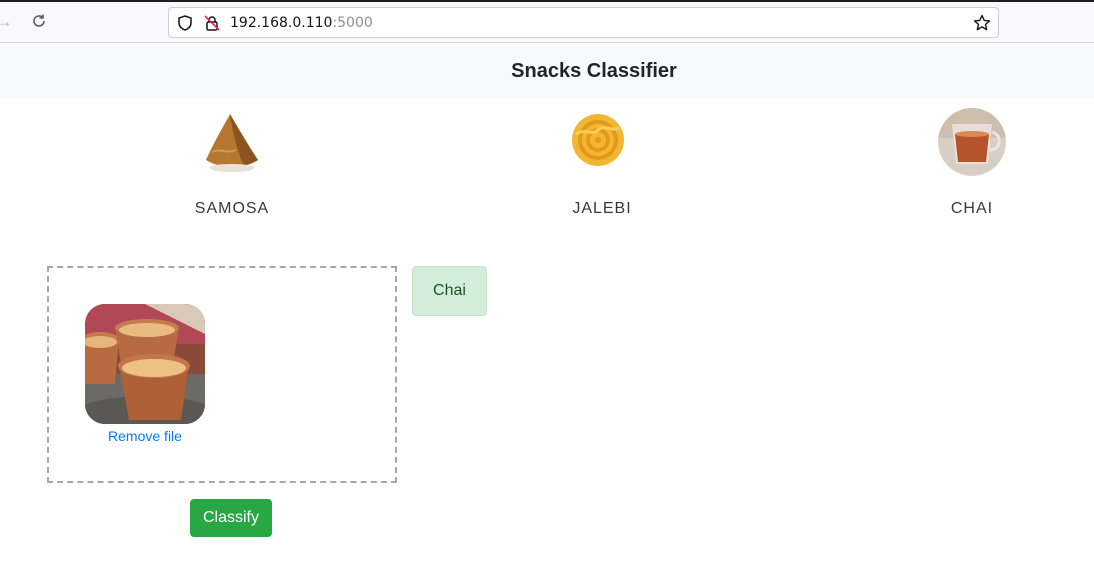 The height and width of the screenshot is (561, 1094). What do you see at coordinates (231, 518) in the screenshot?
I see `classify-button: Classify` at bounding box center [231, 518].